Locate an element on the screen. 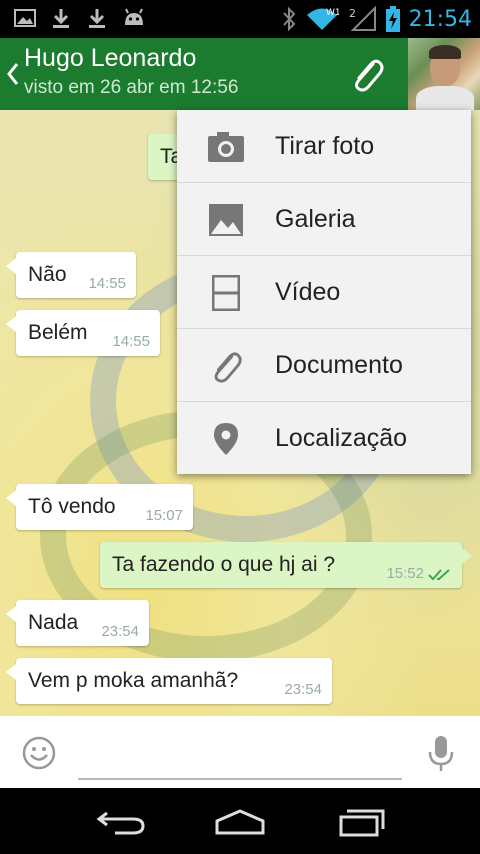  system-nav-bar is located at coordinates (240, 821).